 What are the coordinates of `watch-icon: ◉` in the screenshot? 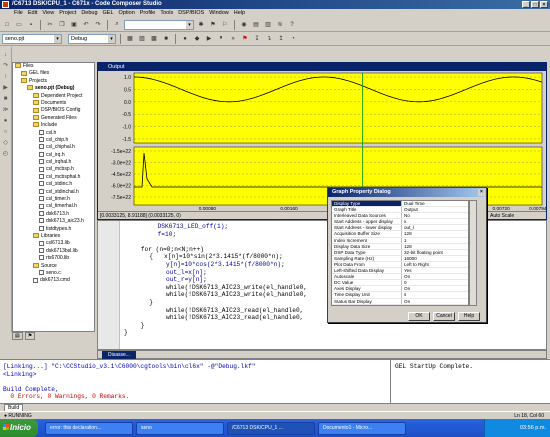 It's located at (244, 25).